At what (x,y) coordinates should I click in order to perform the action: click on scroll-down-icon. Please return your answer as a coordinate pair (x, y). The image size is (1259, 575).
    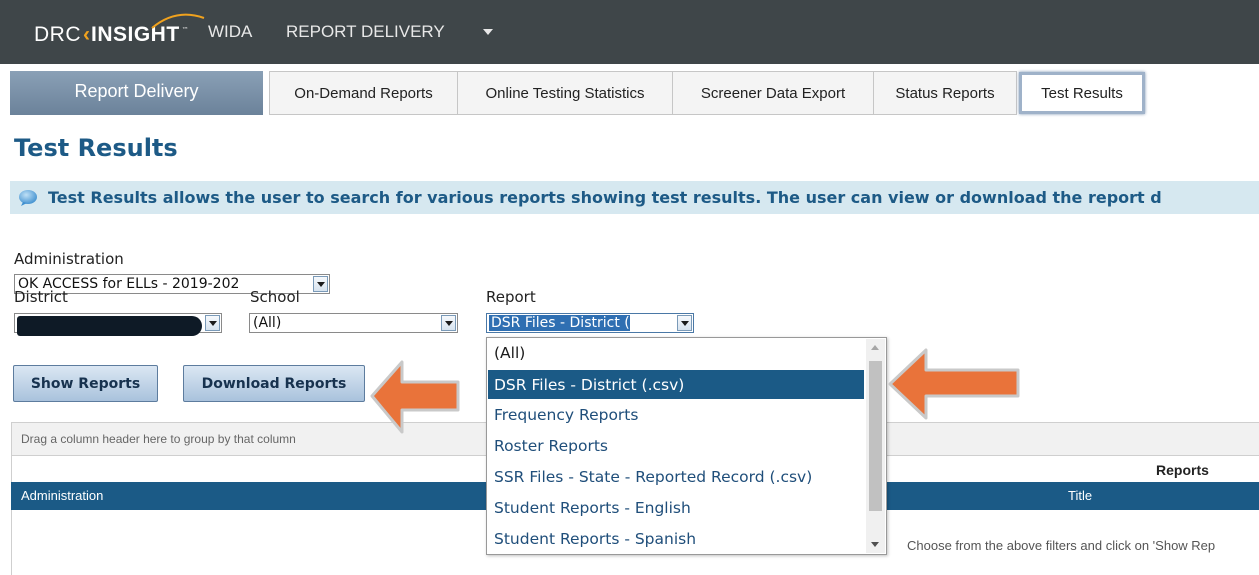
    Looking at the image, I should click on (875, 544).